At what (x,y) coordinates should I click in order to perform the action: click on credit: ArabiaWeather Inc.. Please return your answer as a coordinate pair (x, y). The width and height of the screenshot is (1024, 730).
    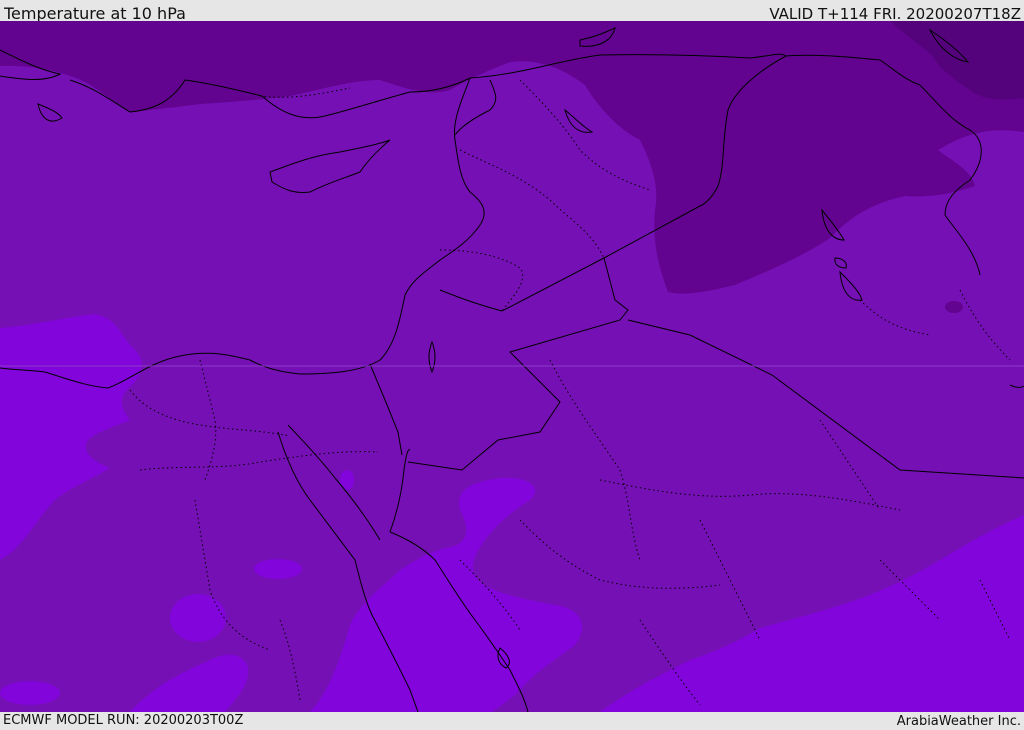
    Looking at the image, I should click on (958, 721).